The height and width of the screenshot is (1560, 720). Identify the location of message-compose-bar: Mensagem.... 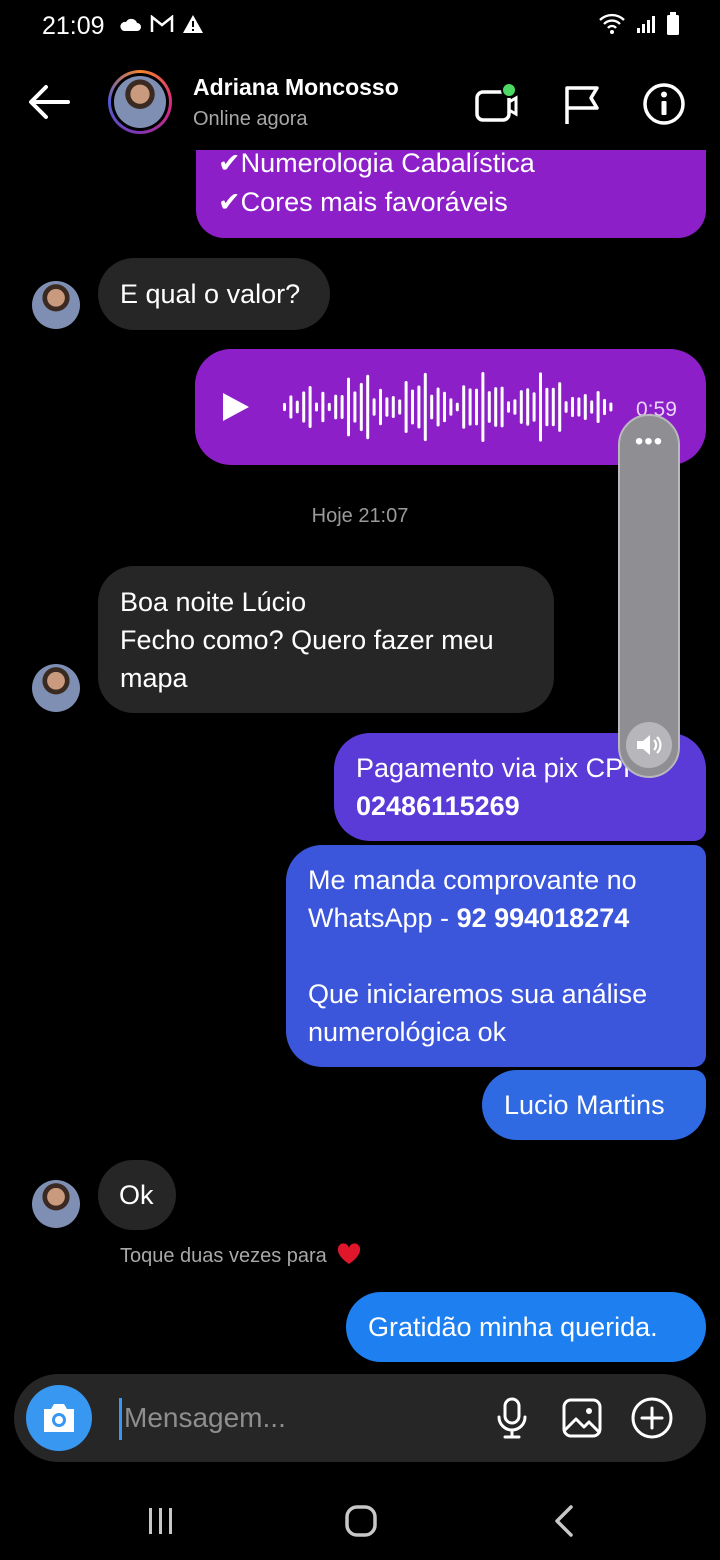
(360, 1418).